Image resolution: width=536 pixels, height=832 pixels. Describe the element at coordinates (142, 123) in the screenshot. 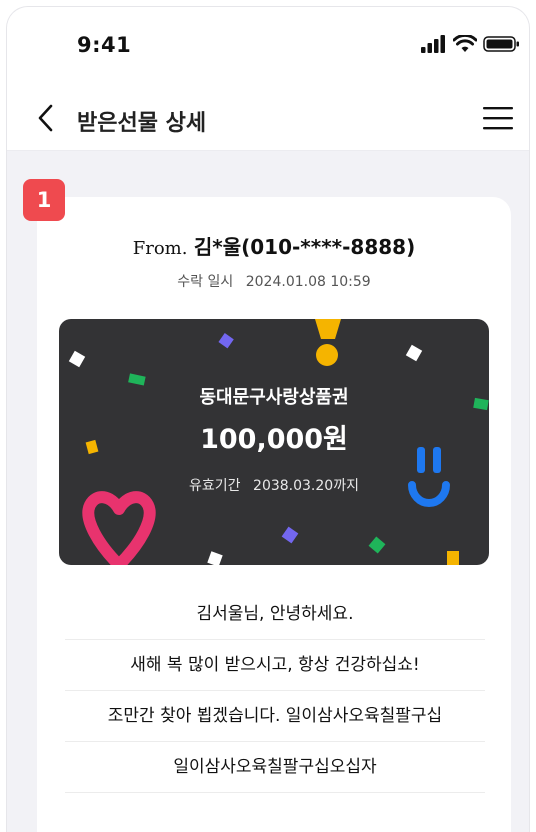

I see `page-title: 받은선물 상세` at that location.